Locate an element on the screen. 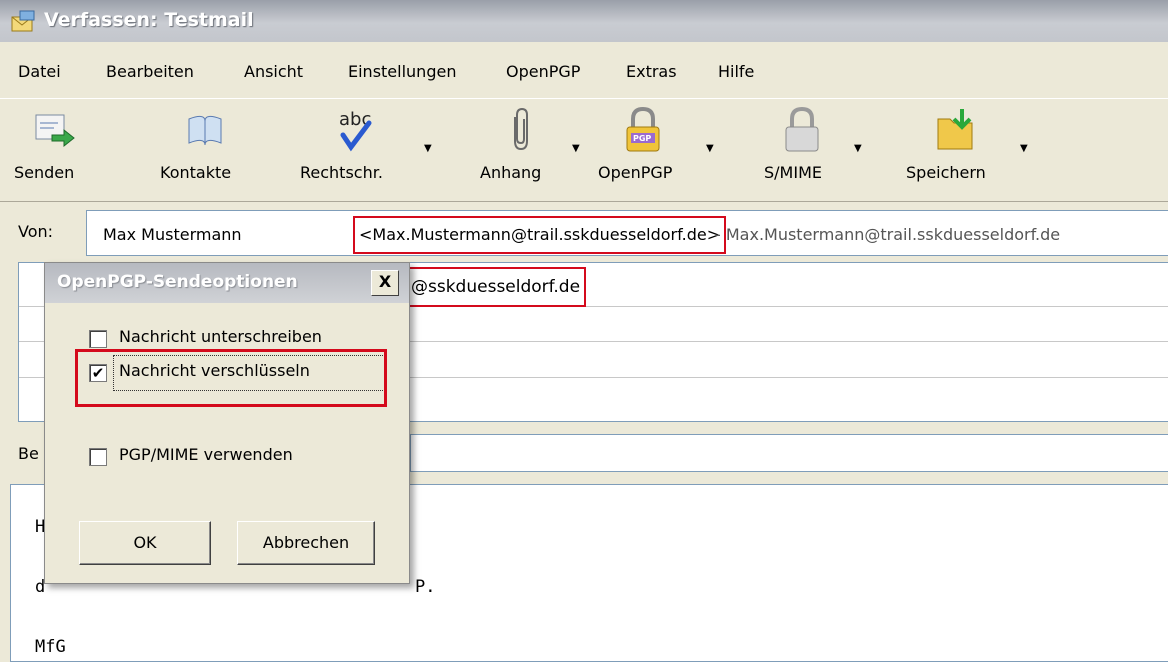  smime-label: S/MIME is located at coordinates (793, 172).